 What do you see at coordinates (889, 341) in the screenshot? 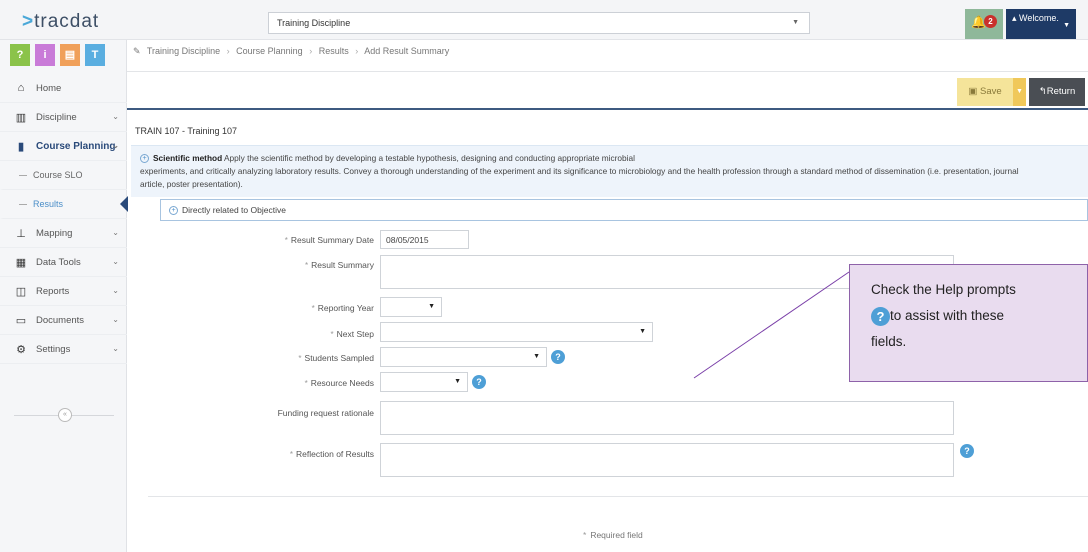
I see `callout-line3: fields.` at bounding box center [889, 341].